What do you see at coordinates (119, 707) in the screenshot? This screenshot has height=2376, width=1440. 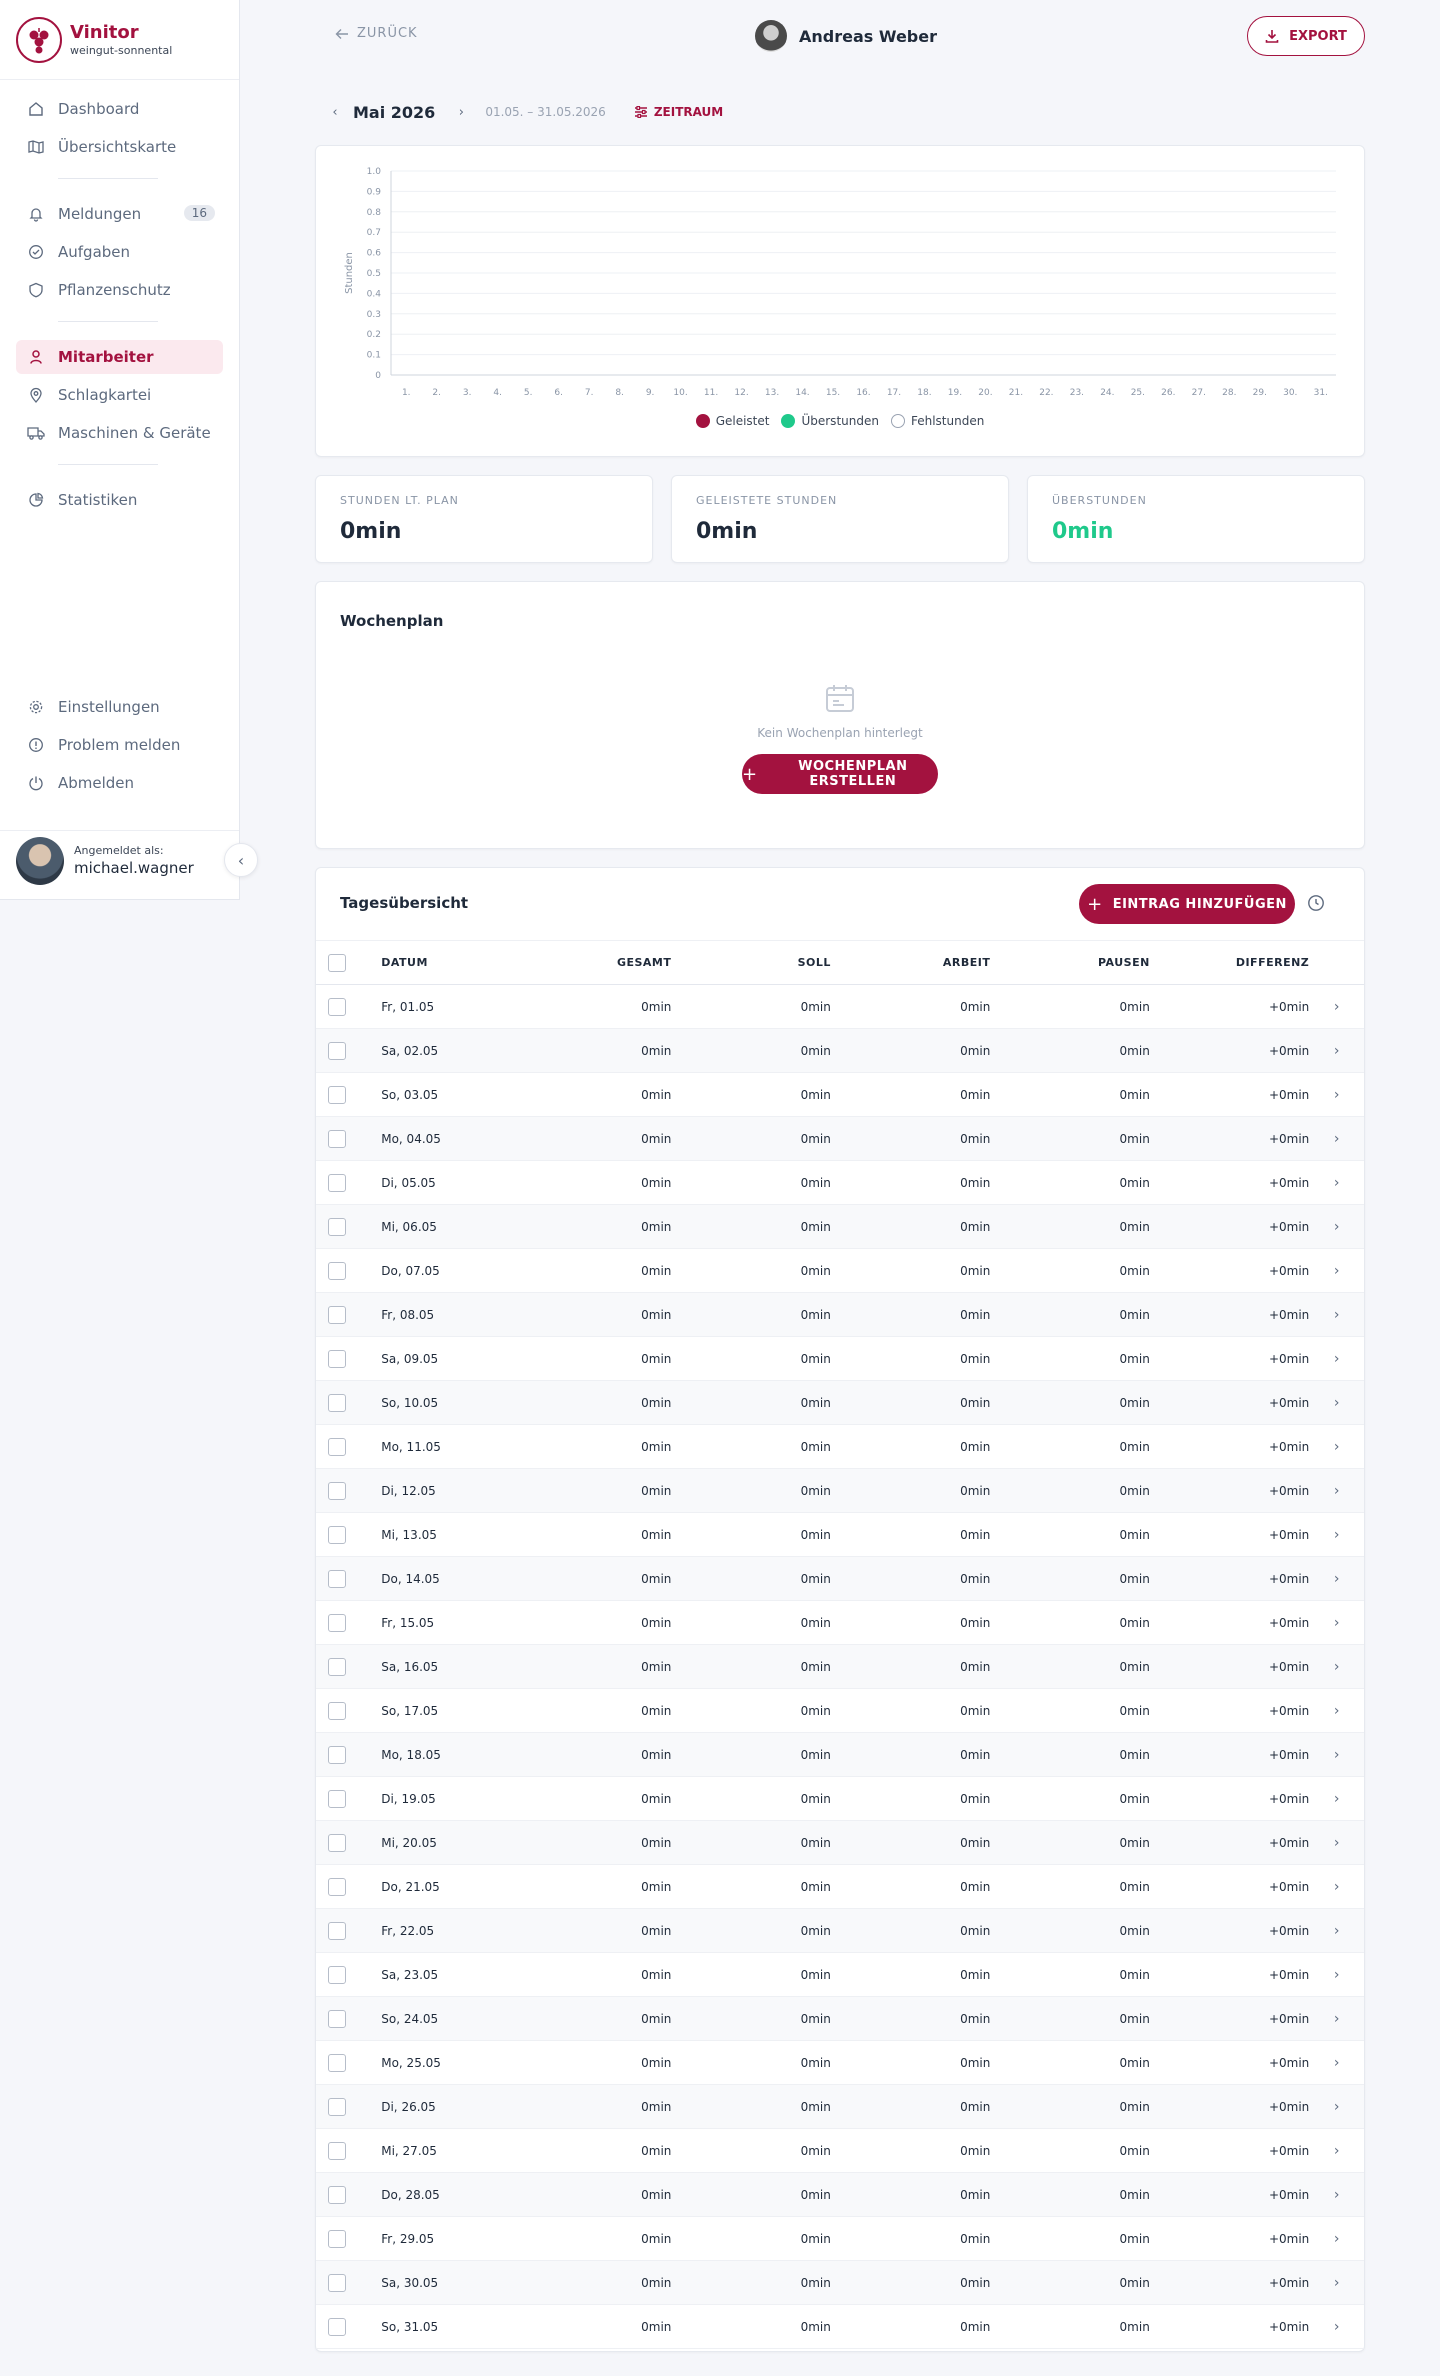 I see `sidebar-item-einstellungen: Einstellungen` at bounding box center [119, 707].